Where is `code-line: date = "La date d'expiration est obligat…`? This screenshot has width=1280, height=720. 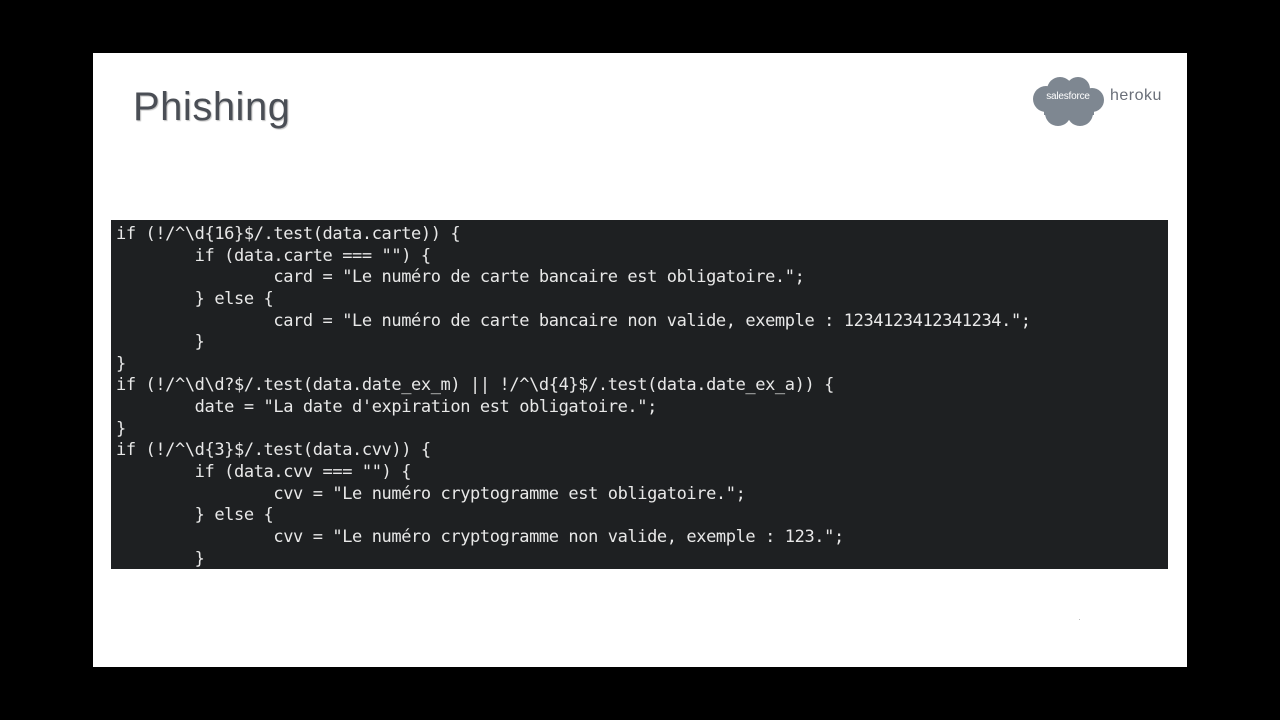
code-line: date = "La date d'expiration est obligat… is located at coordinates (387, 407).